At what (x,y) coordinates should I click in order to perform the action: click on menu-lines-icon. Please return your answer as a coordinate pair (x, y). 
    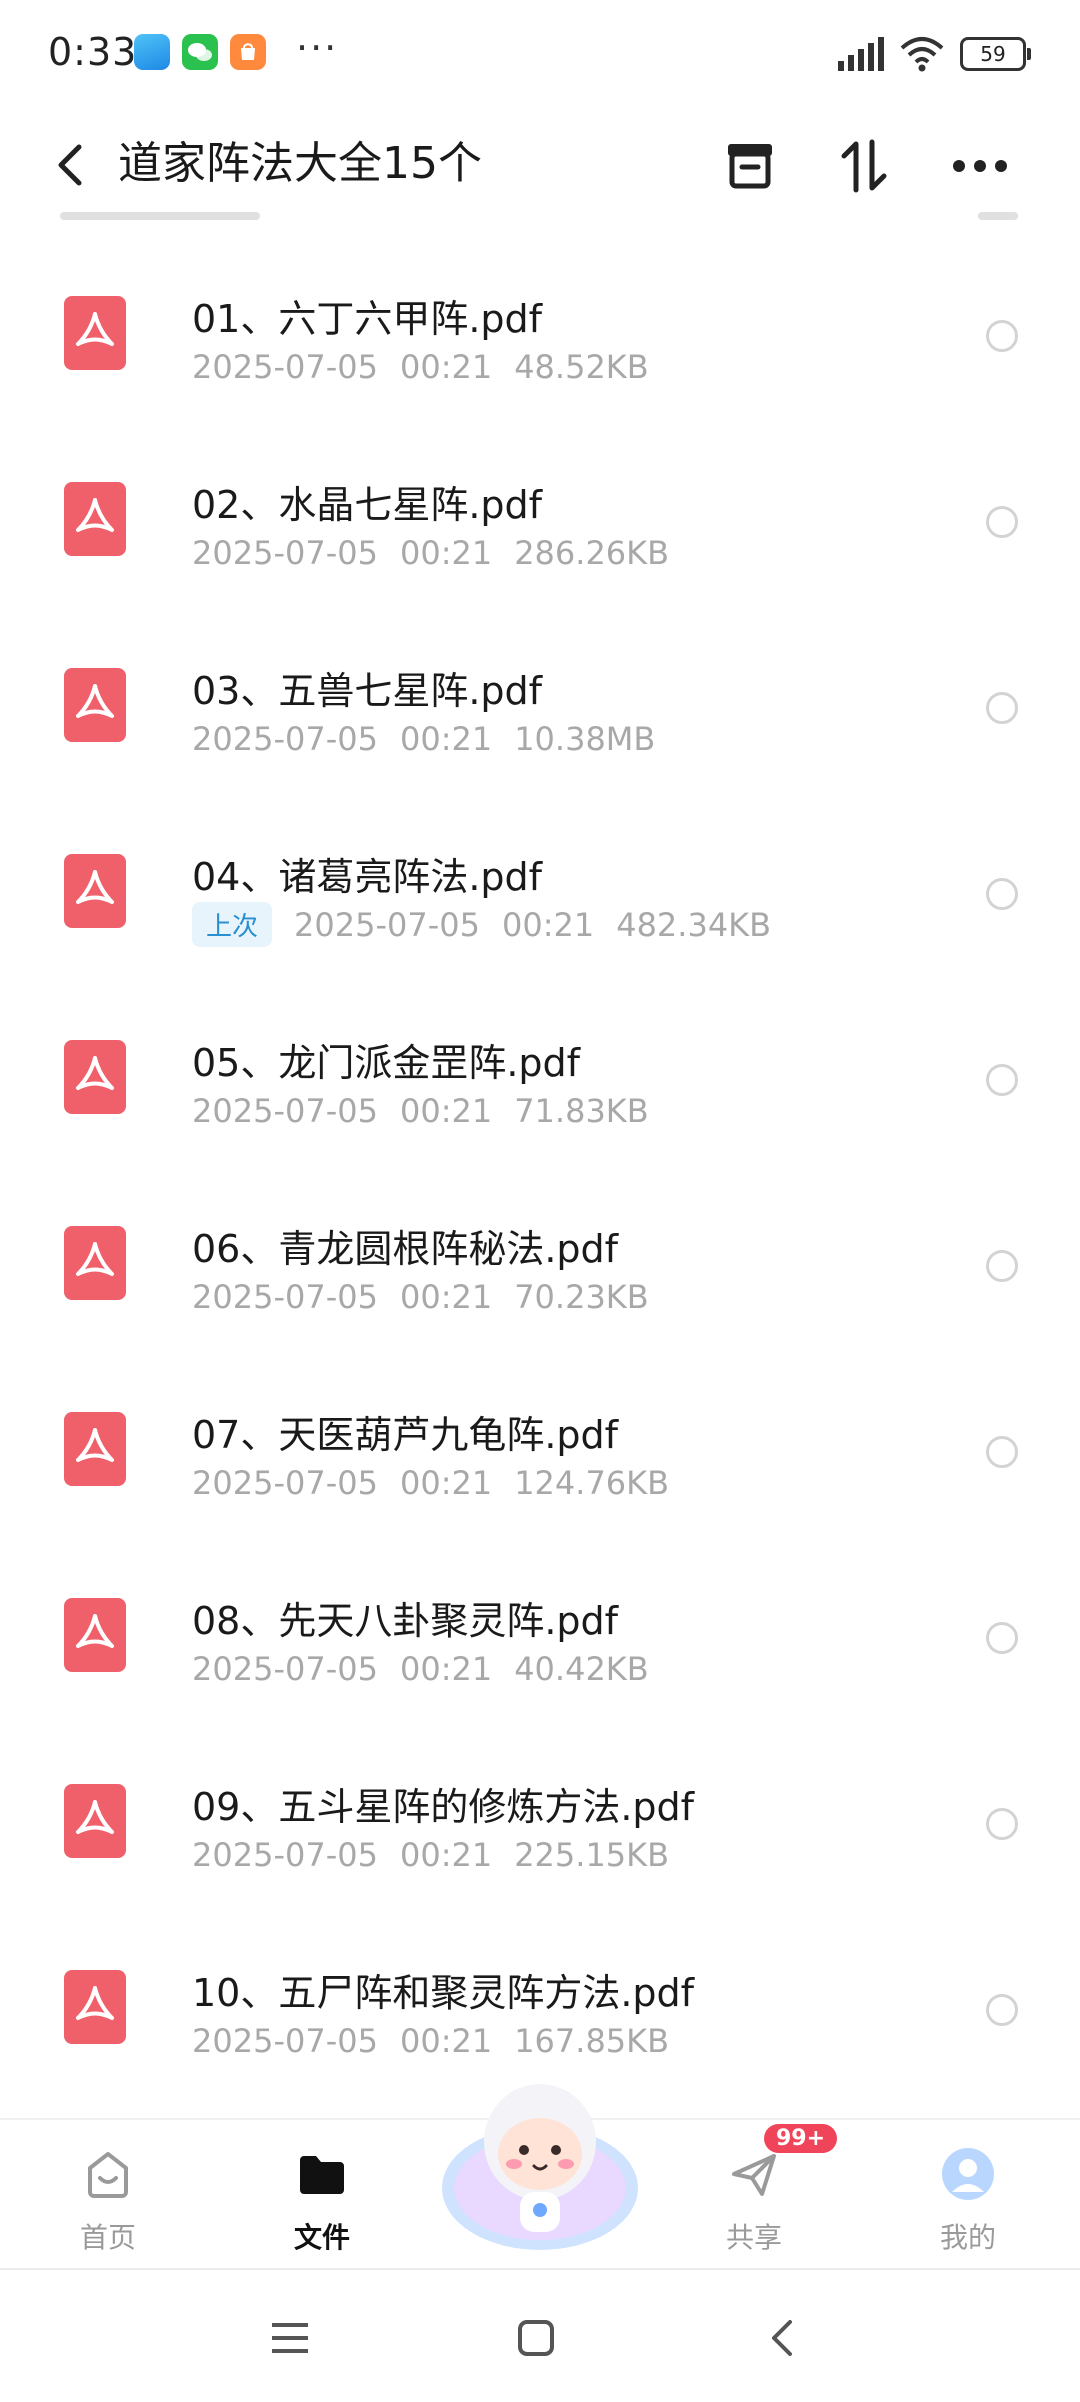
    Looking at the image, I should click on (290, 2338).